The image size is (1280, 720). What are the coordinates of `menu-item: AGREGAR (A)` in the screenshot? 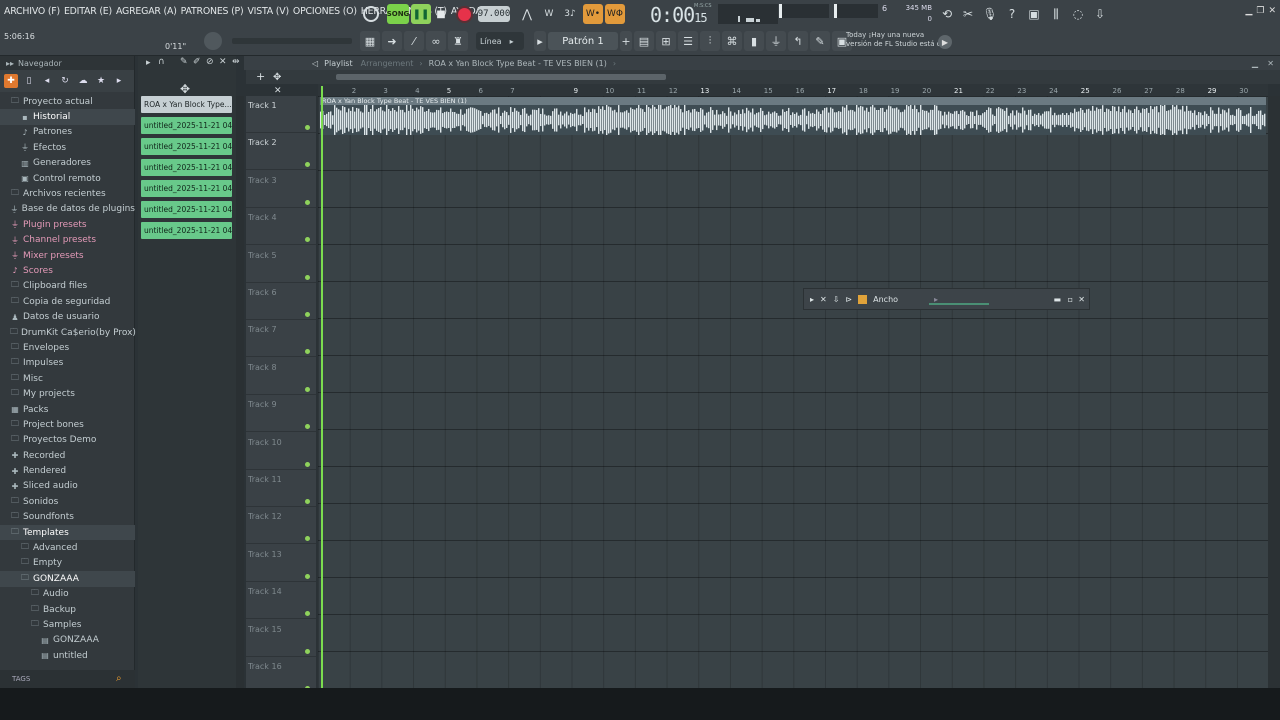 It's located at (146, 14).